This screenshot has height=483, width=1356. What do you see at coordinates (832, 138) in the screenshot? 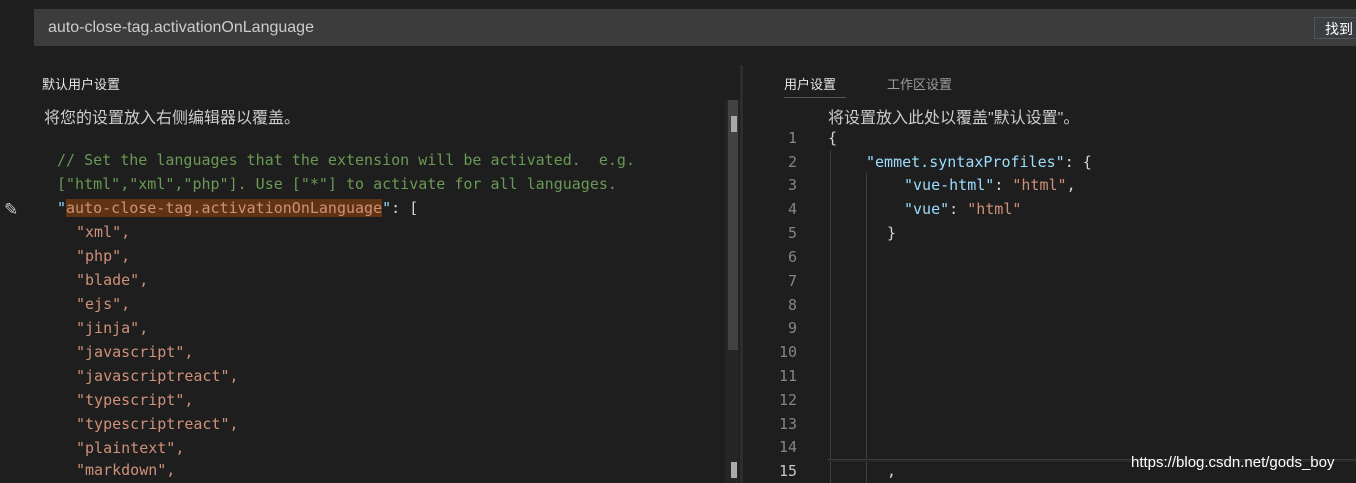
I see `json-open-brace: {` at bounding box center [832, 138].